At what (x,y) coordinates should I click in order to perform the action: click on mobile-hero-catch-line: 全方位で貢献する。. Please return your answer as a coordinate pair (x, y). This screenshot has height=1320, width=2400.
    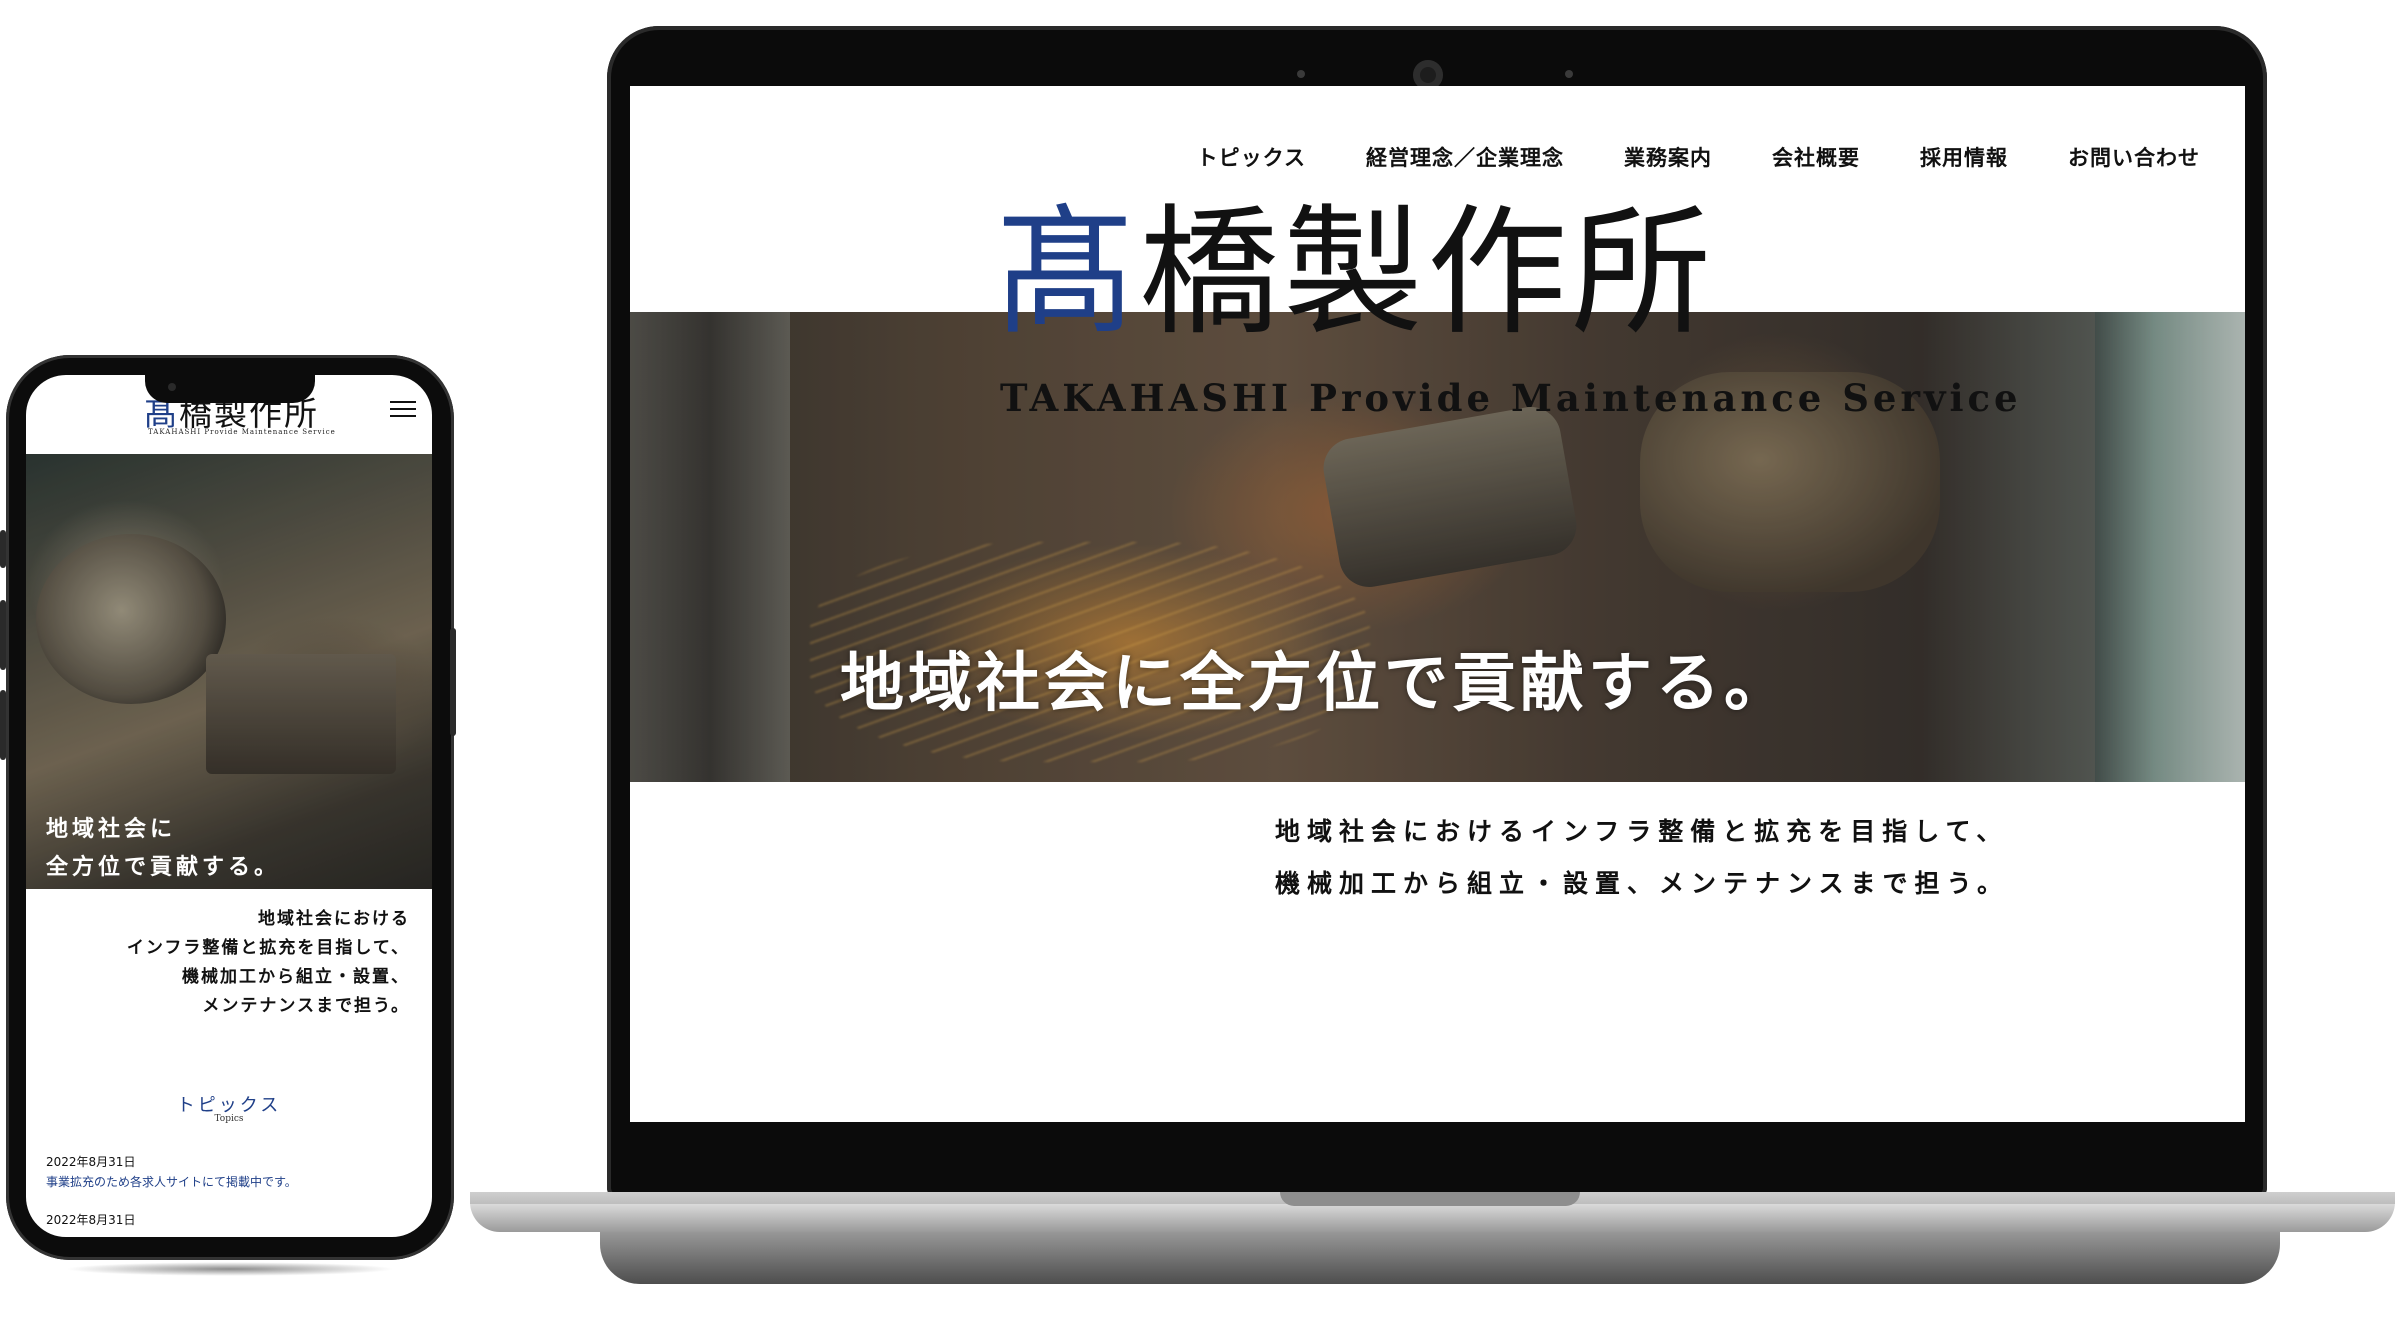
    Looking at the image, I should click on (163, 867).